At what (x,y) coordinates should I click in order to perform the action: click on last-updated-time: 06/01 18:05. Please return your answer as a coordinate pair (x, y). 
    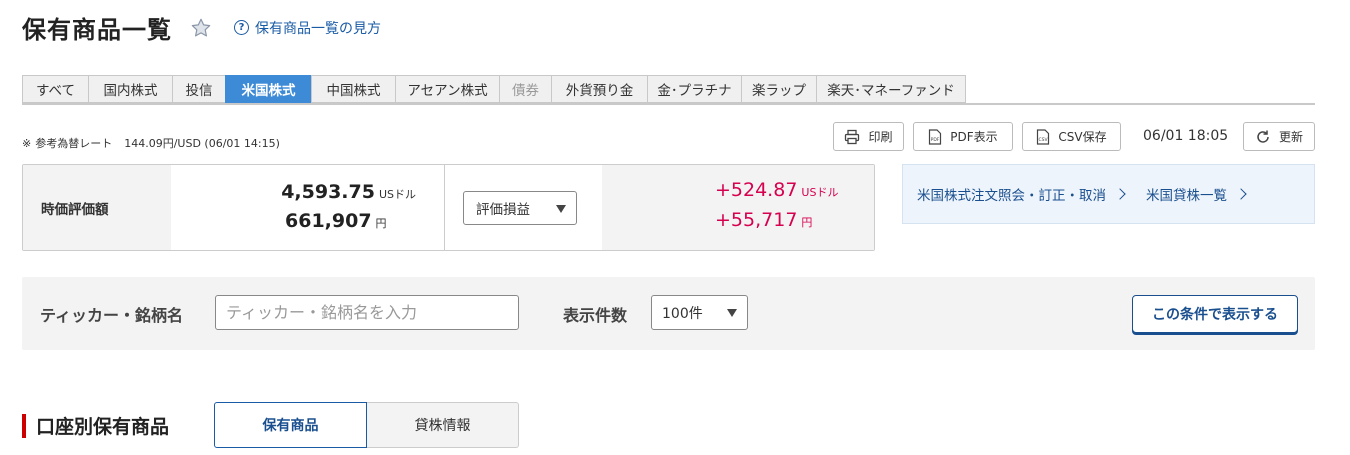
    Looking at the image, I should click on (1186, 136).